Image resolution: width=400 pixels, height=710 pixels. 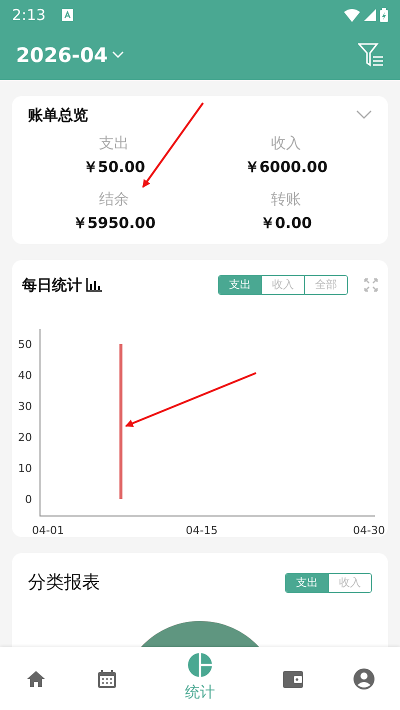 I want to click on stat-value: ￥0.00, so click(x=286, y=223).